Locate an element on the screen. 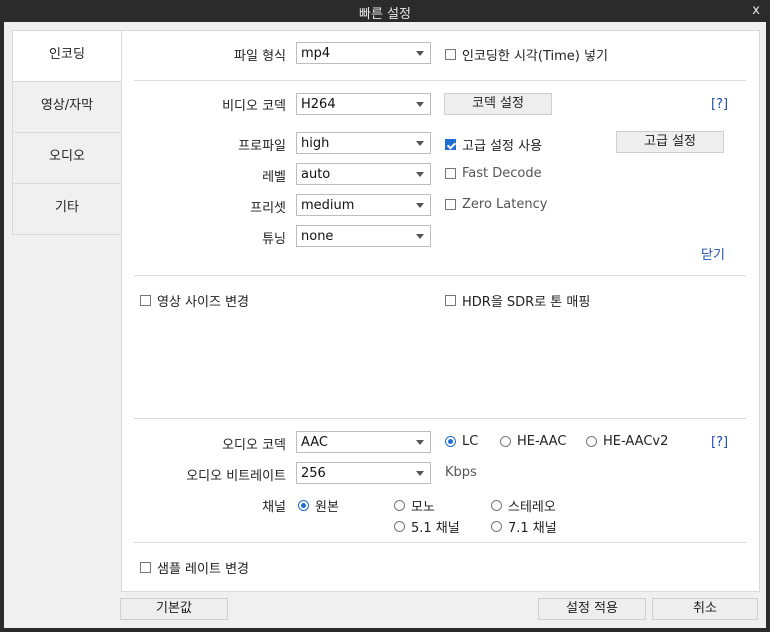 This screenshot has width=770, height=632. he-aac-label: HE-AAC is located at coordinates (542, 441).